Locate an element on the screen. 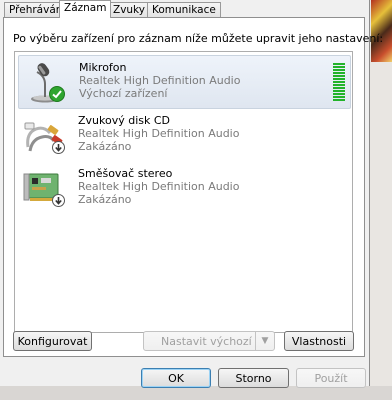 The width and height of the screenshot is (392, 400). dropdown-arrow-icon: ▼ is located at coordinates (264, 341).